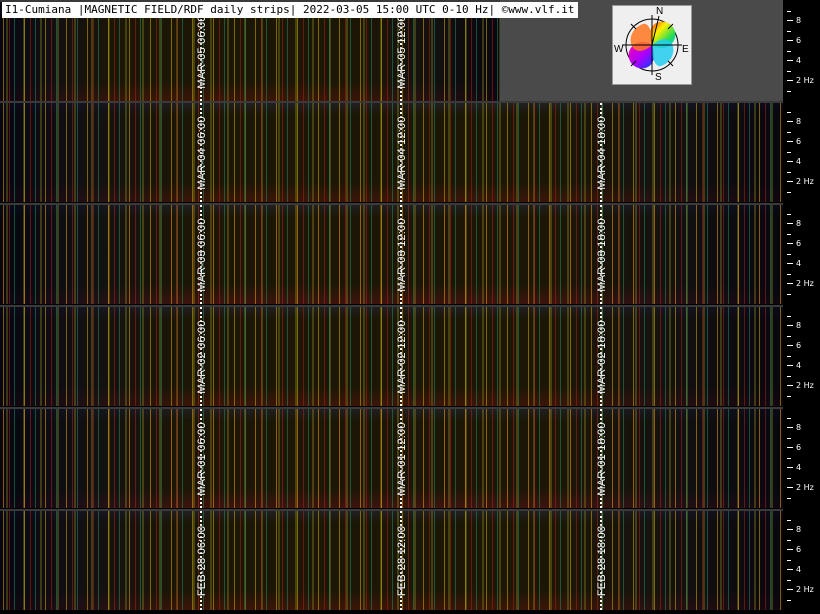  I want to click on time-marker-label: MAR-04 12:00, so click(402, 152).